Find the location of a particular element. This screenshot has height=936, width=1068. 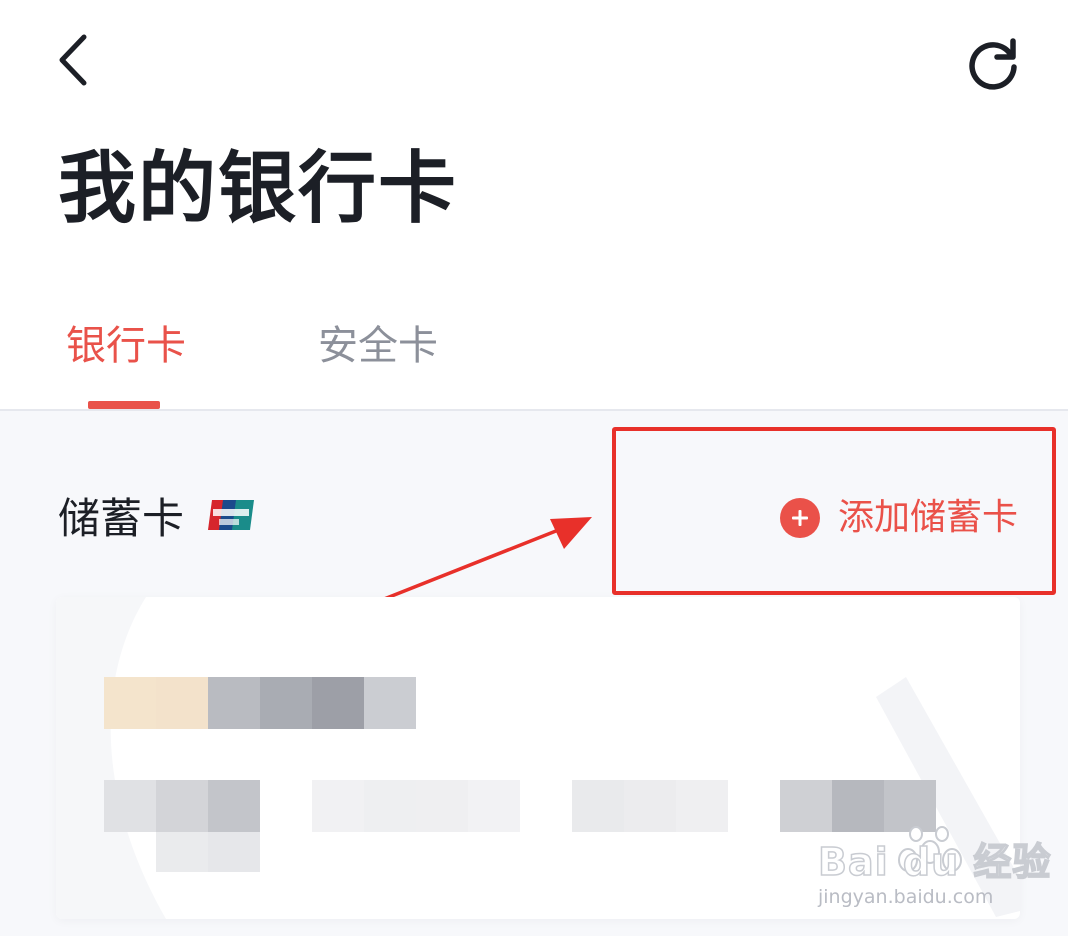

chevron-left-icon is located at coordinates (73, 60).